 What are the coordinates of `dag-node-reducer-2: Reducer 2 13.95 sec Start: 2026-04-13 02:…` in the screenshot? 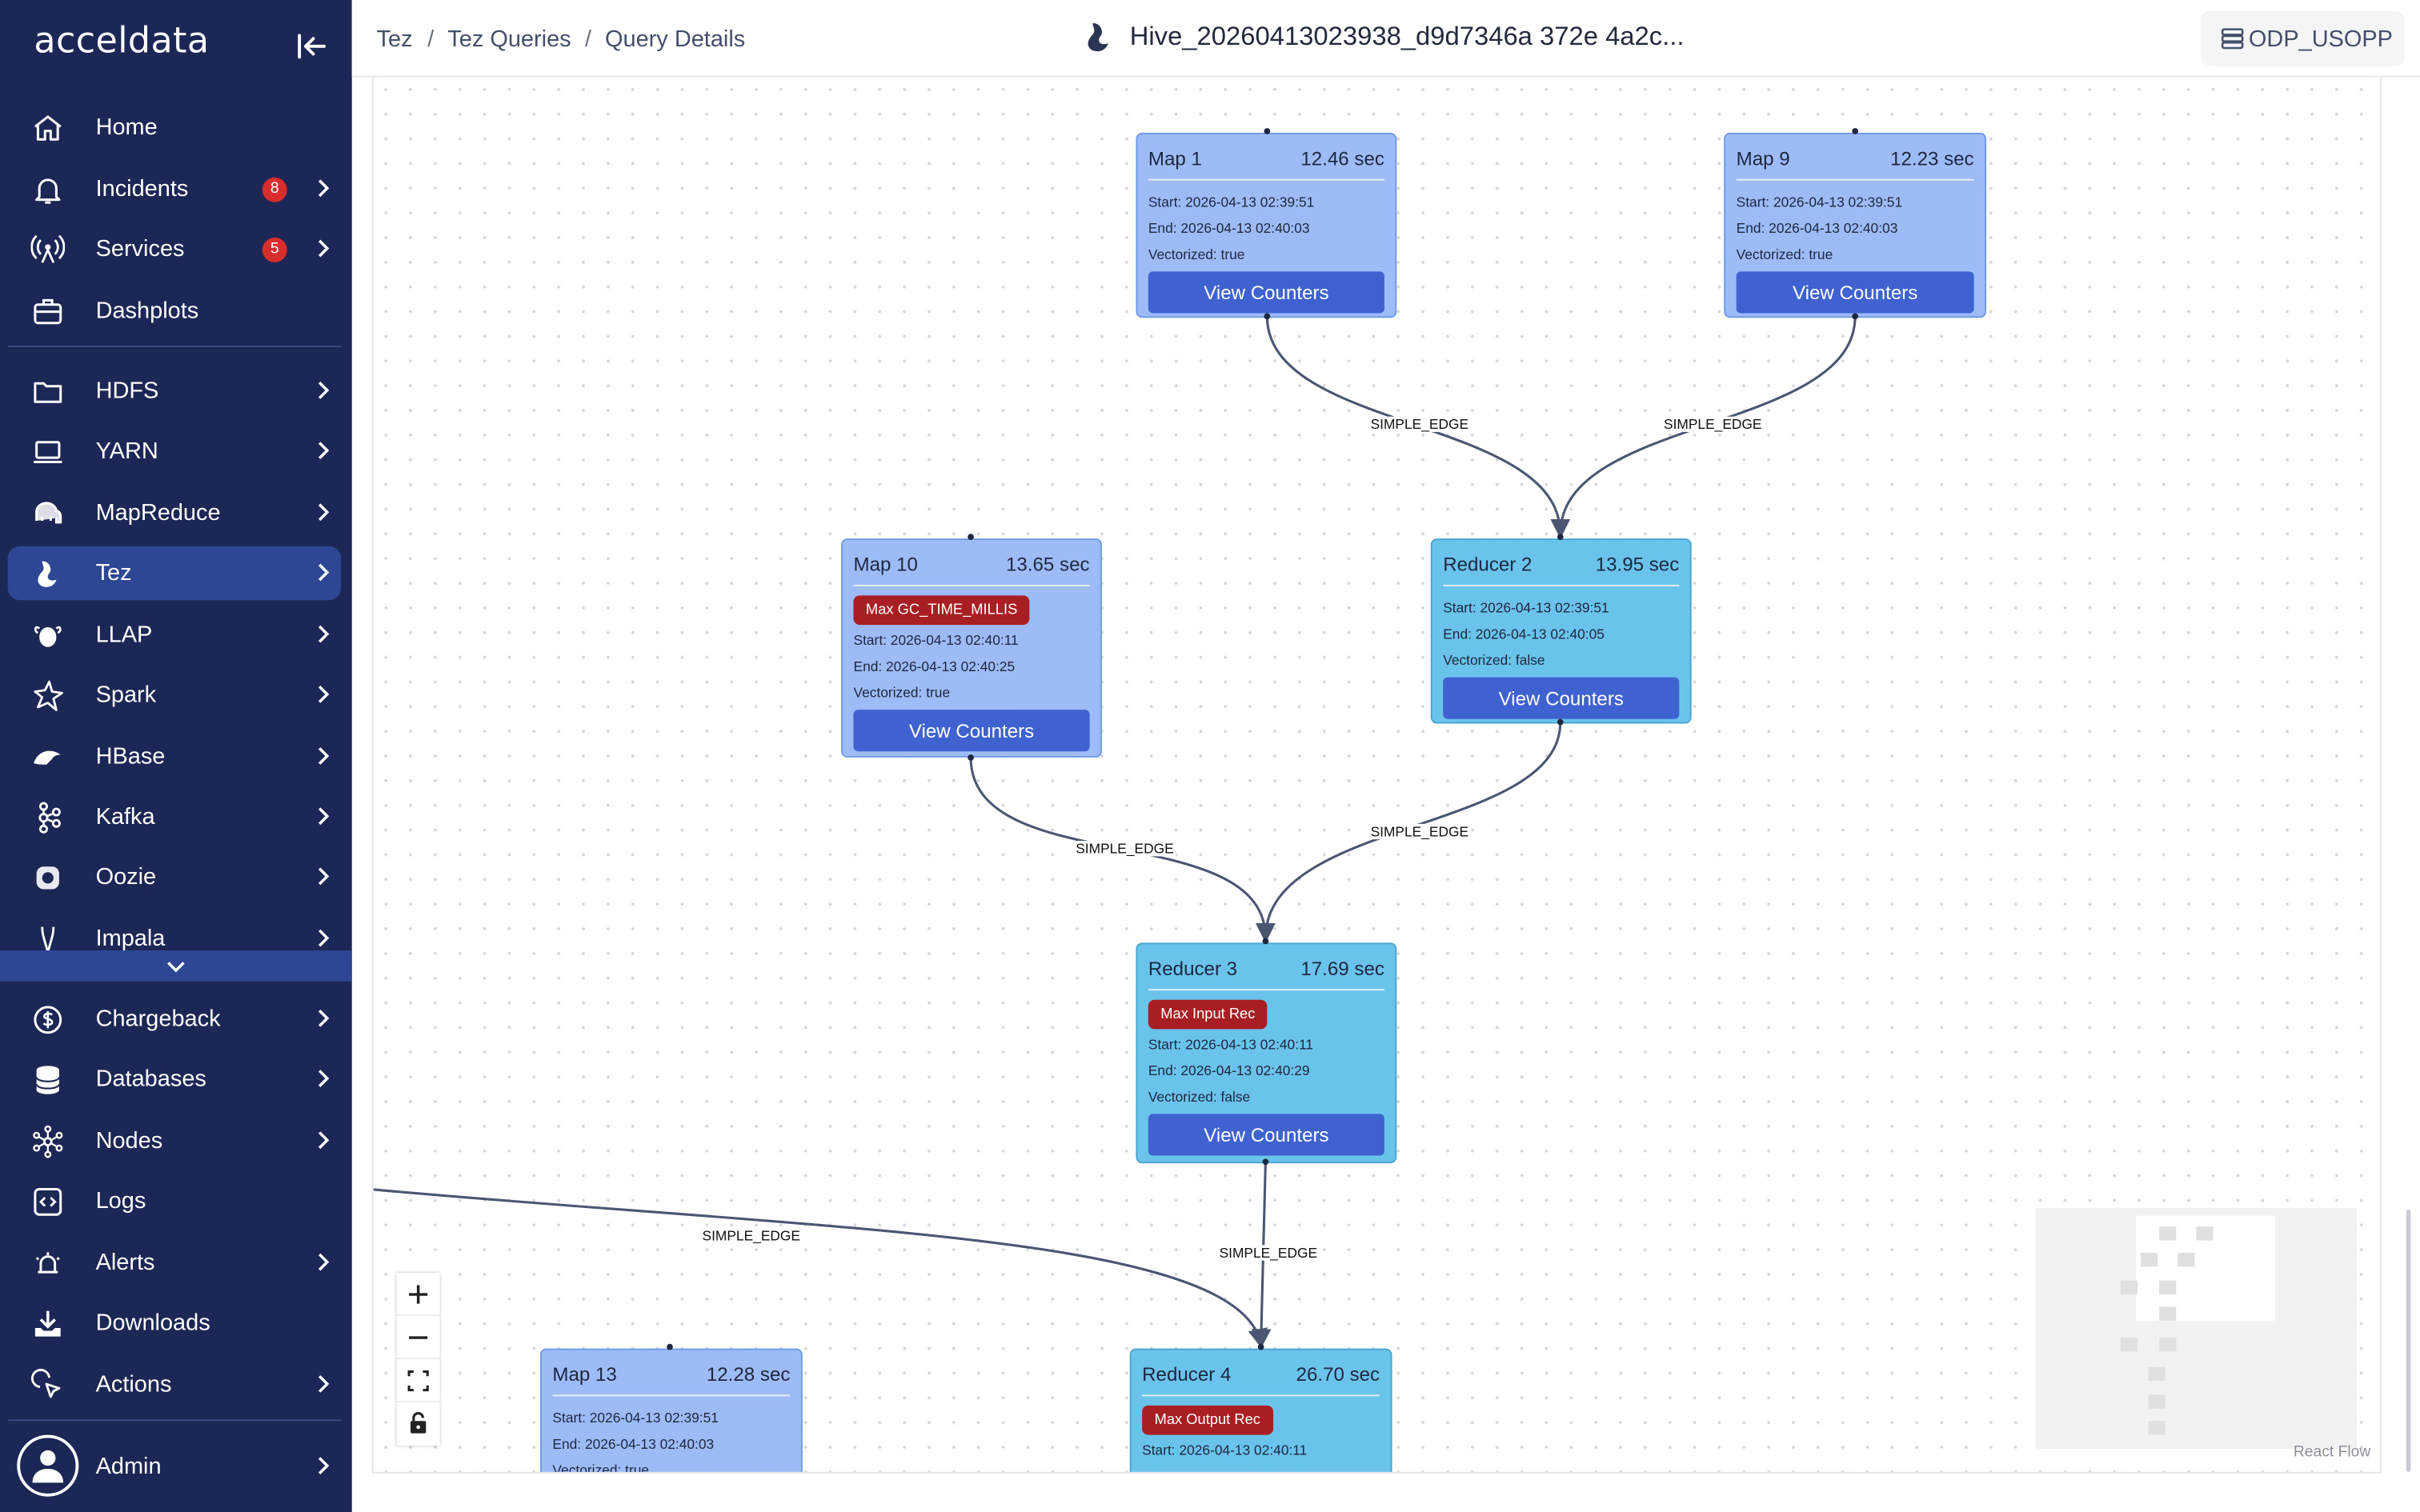 It's located at (1561, 631).